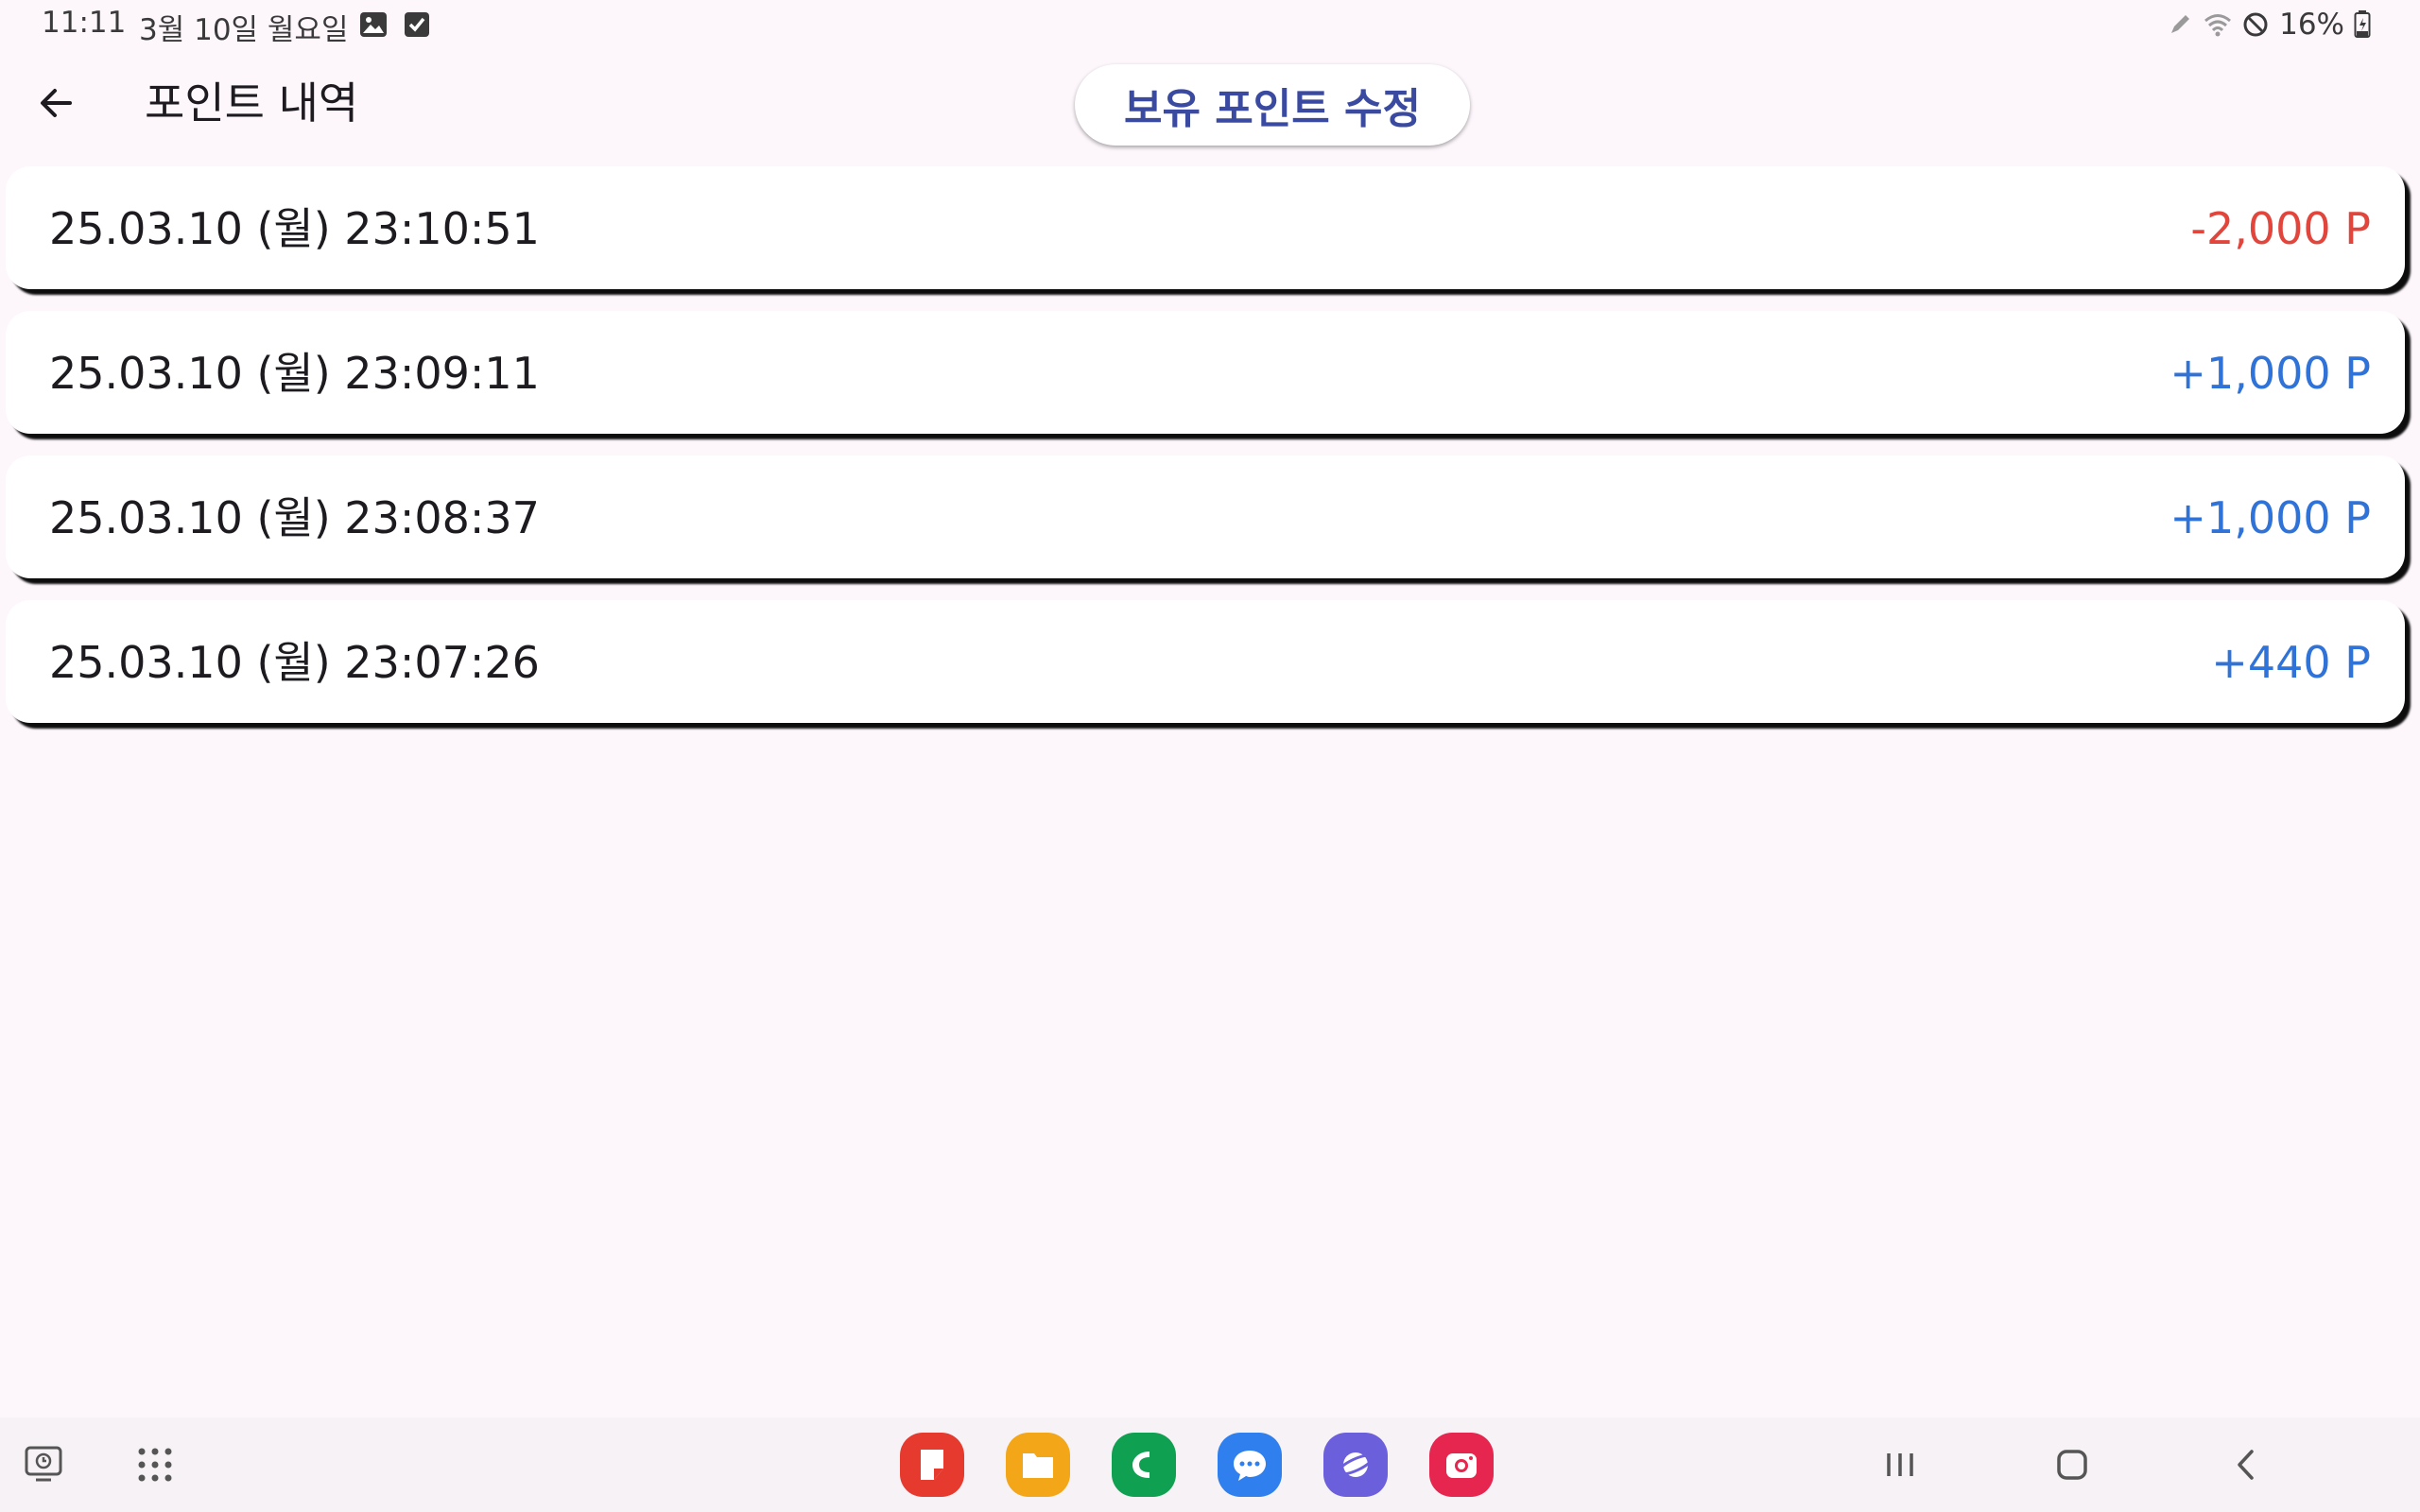 This screenshot has height=1512, width=2420. I want to click on app-drawer-button, so click(155, 1464).